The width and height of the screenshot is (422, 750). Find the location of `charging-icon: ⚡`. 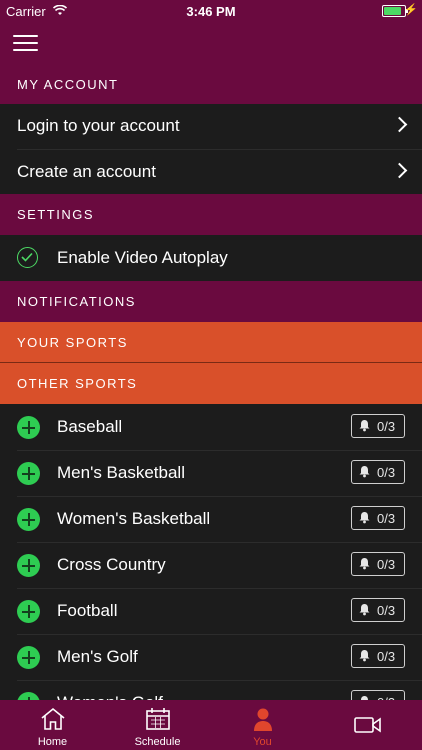

charging-icon: ⚡ is located at coordinates (411, 10).